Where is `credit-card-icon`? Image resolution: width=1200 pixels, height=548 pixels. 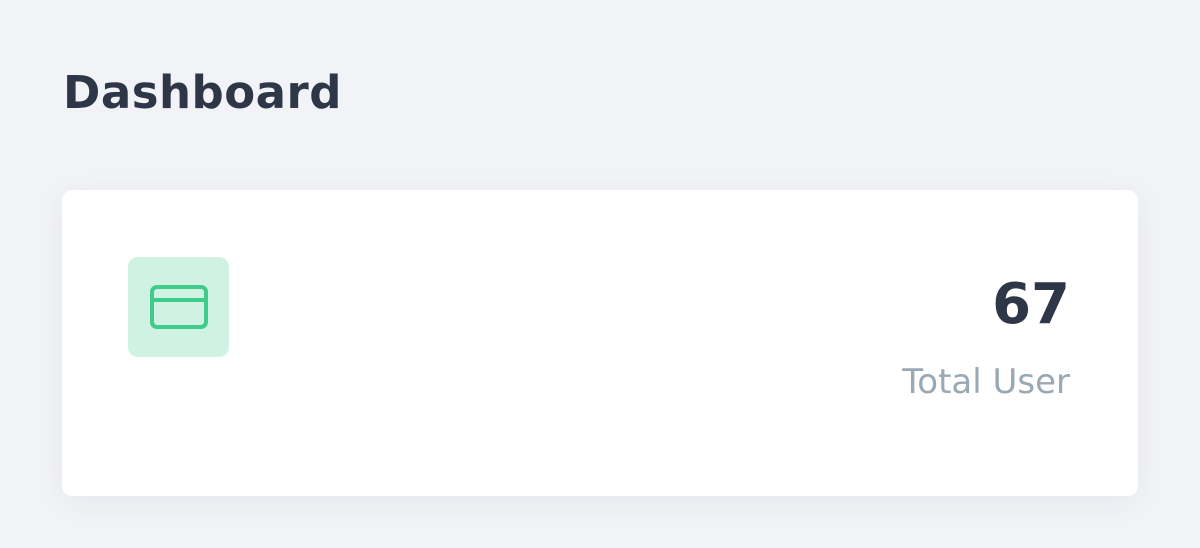 credit-card-icon is located at coordinates (178, 307).